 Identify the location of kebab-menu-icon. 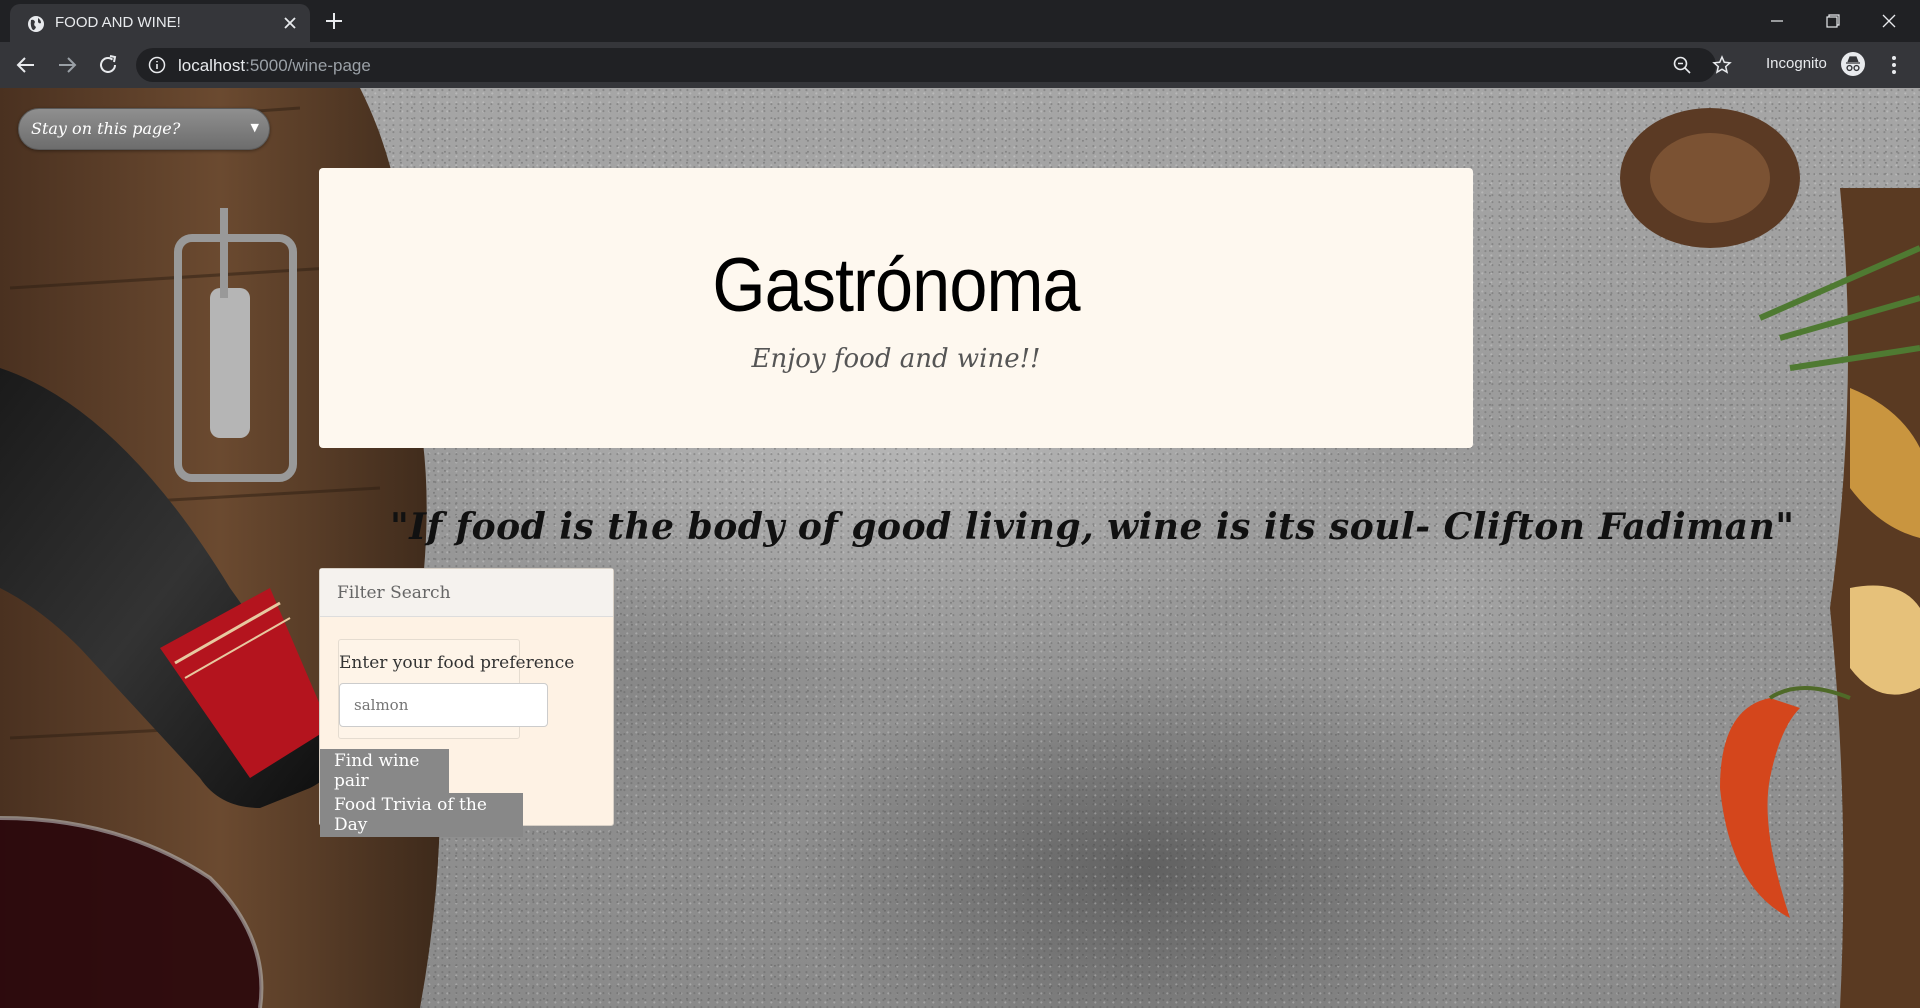
(1894, 65).